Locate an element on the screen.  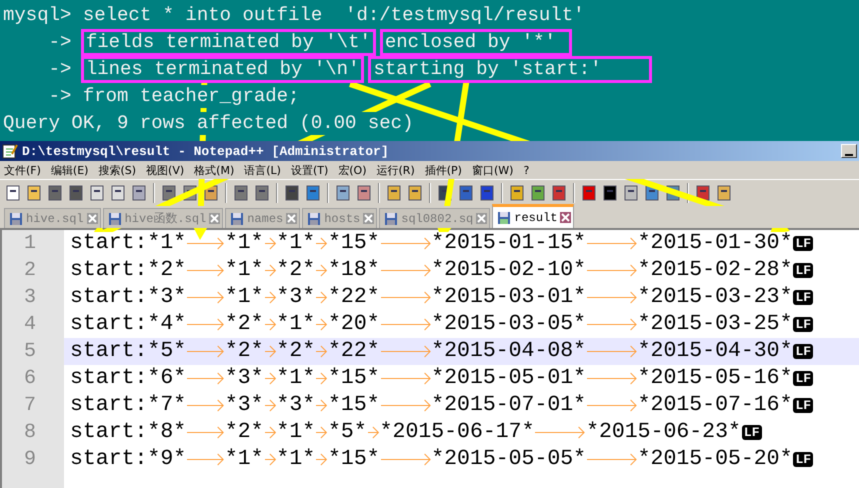
line-number: 5 is located at coordinates (29, 352).